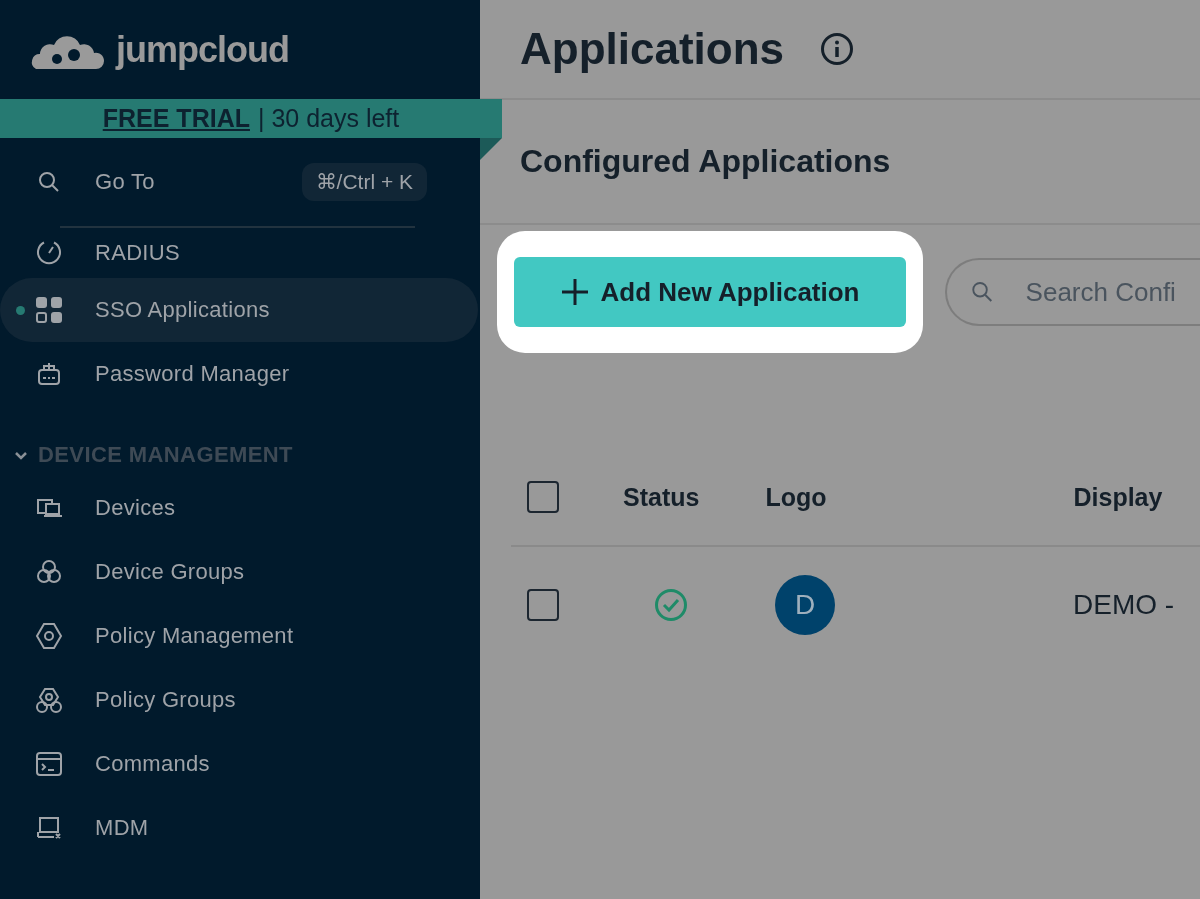  What do you see at coordinates (239, 508) in the screenshot?
I see `nav-item: Devices` at bounding box center [239, 508].